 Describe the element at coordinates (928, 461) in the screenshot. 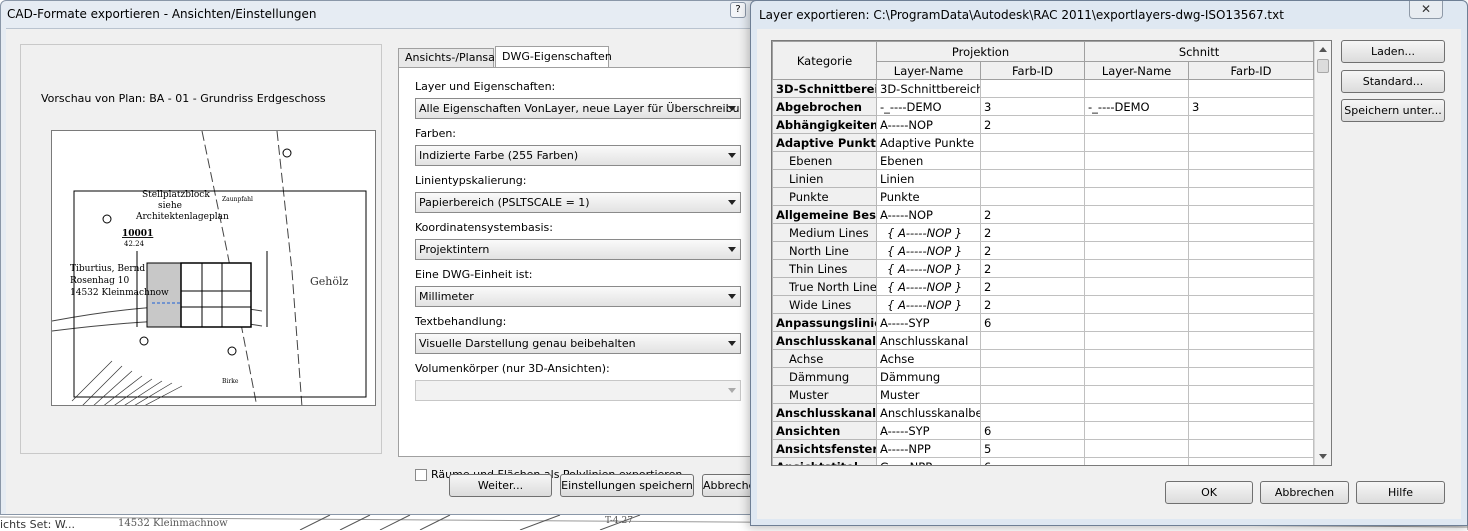

I see `projection-layer-cell: G-----NPP` at that location.